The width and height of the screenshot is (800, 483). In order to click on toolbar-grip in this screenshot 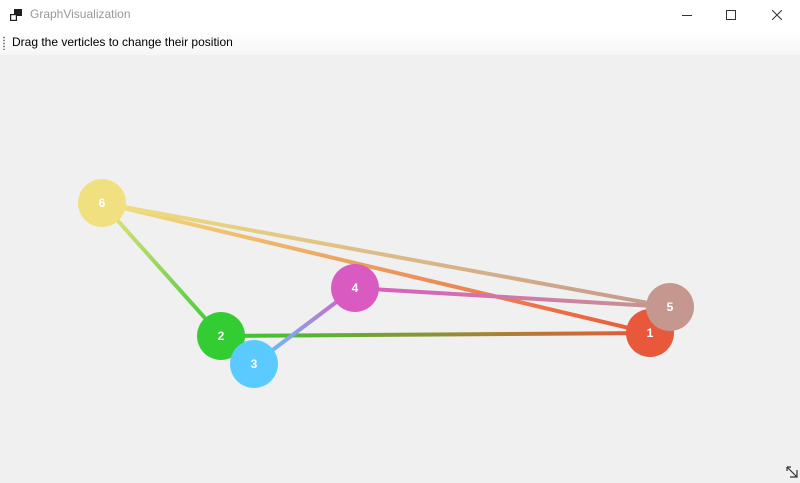, I will do `click(4, 43)`.